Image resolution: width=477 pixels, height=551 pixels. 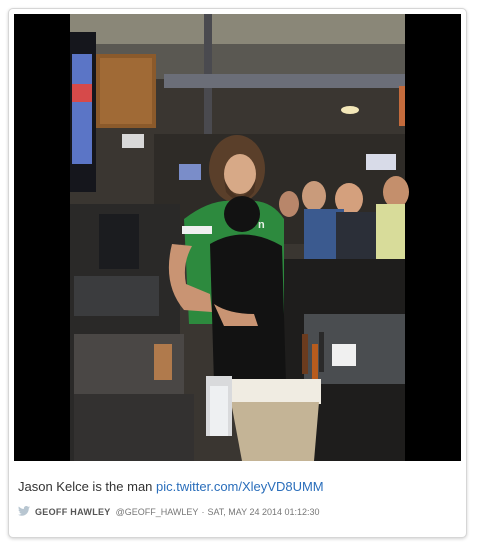 What do you see at coordinates (87, 486) in the screenshot?
I see `tweet-text-body: Jason Kelce is the man` at bounding box center [87, 486].